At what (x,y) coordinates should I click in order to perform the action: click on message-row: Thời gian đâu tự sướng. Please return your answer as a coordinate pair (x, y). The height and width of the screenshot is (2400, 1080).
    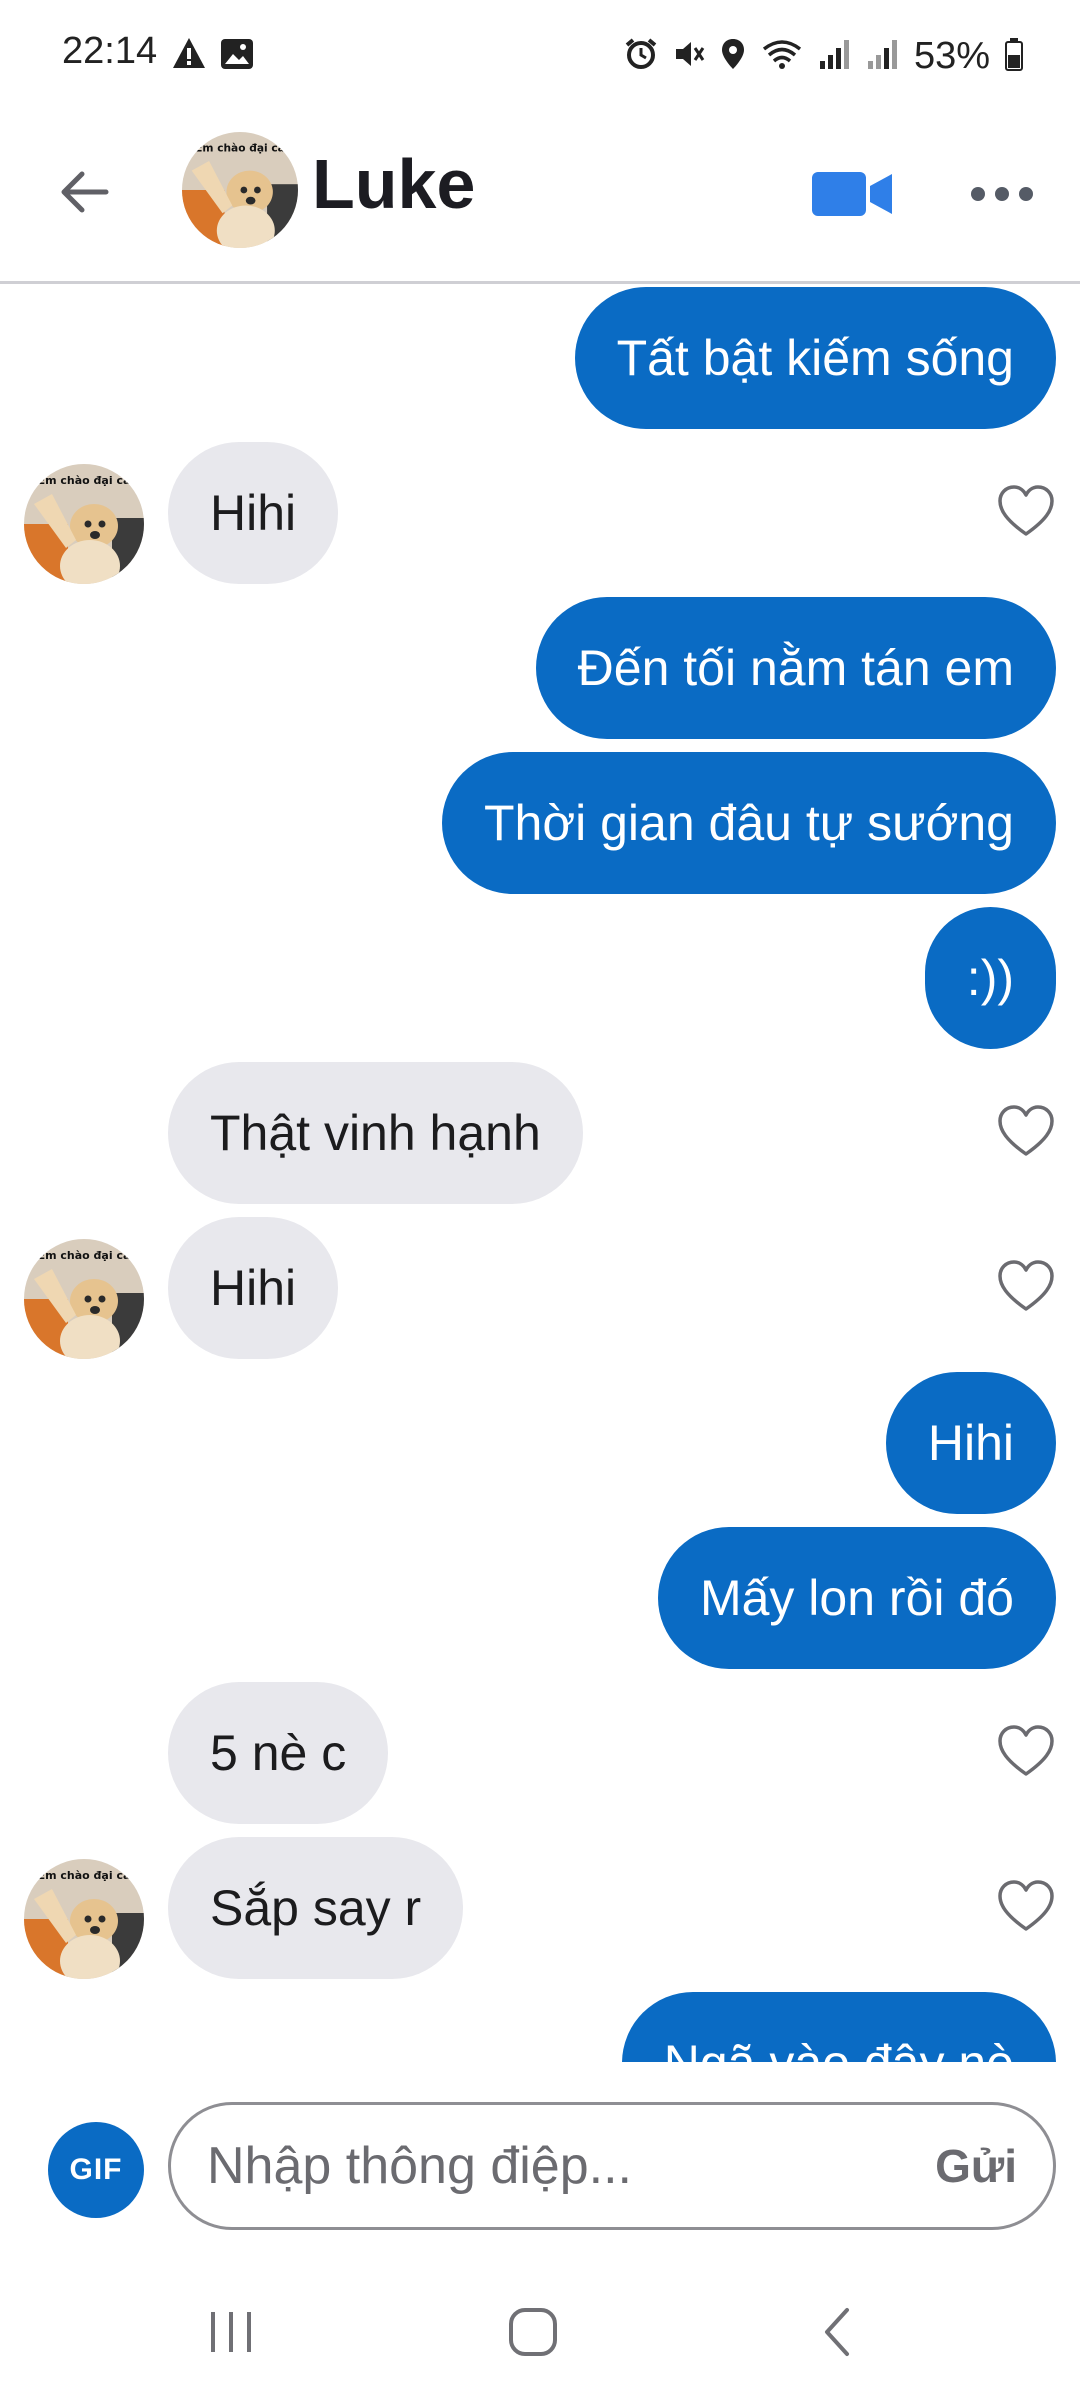
    Looking at the image, I should click on (540, 823).